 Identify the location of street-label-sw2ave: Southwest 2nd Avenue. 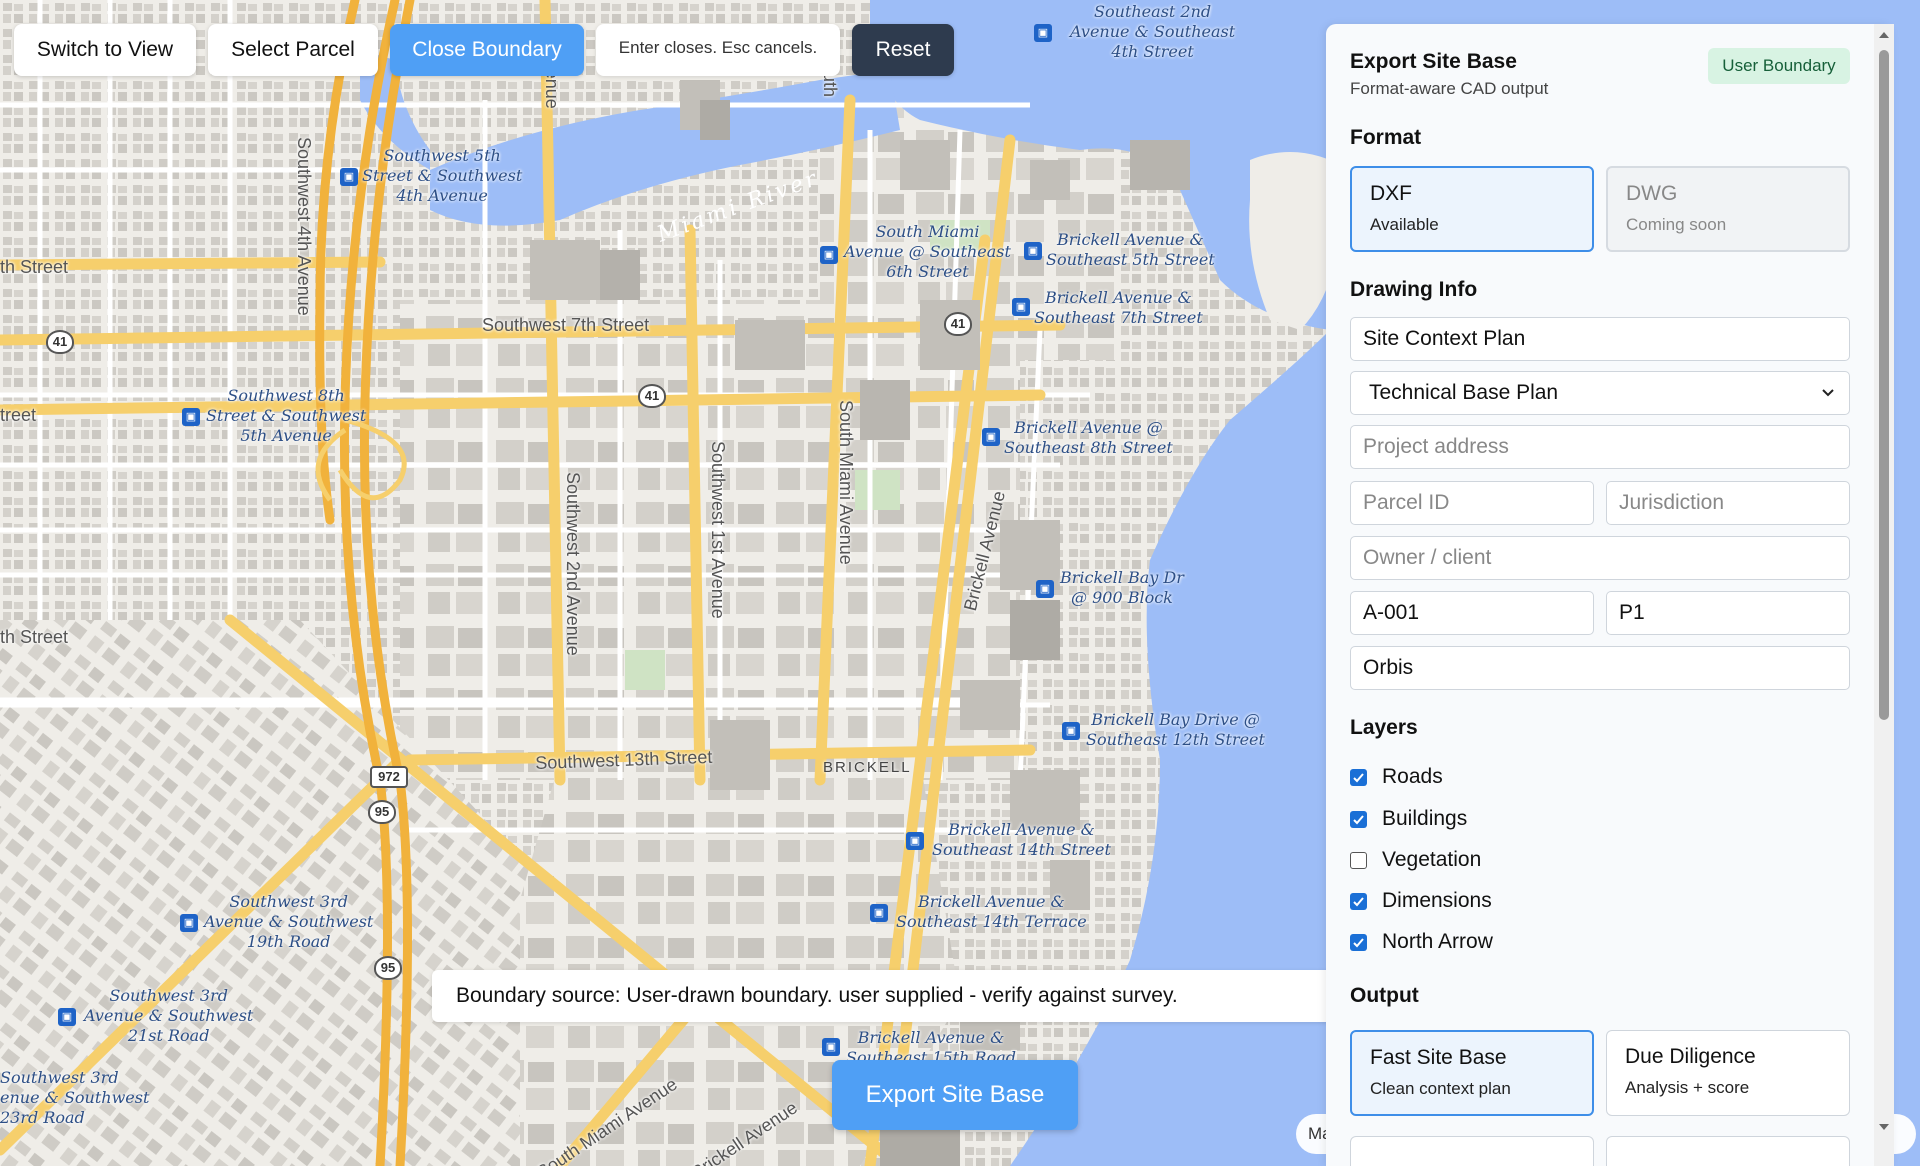
(573, 564).